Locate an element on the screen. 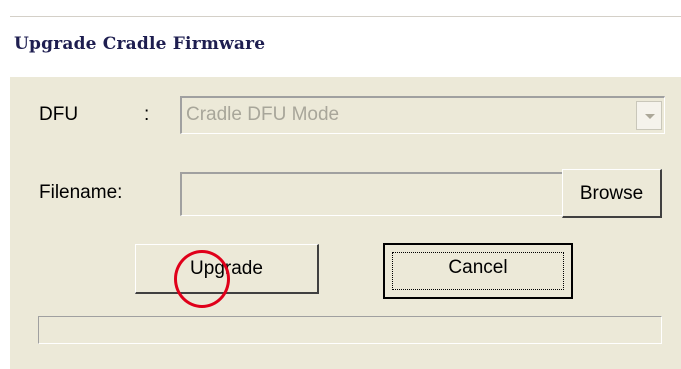  cancel-button: Cancel is located at coordinates (478, 271).